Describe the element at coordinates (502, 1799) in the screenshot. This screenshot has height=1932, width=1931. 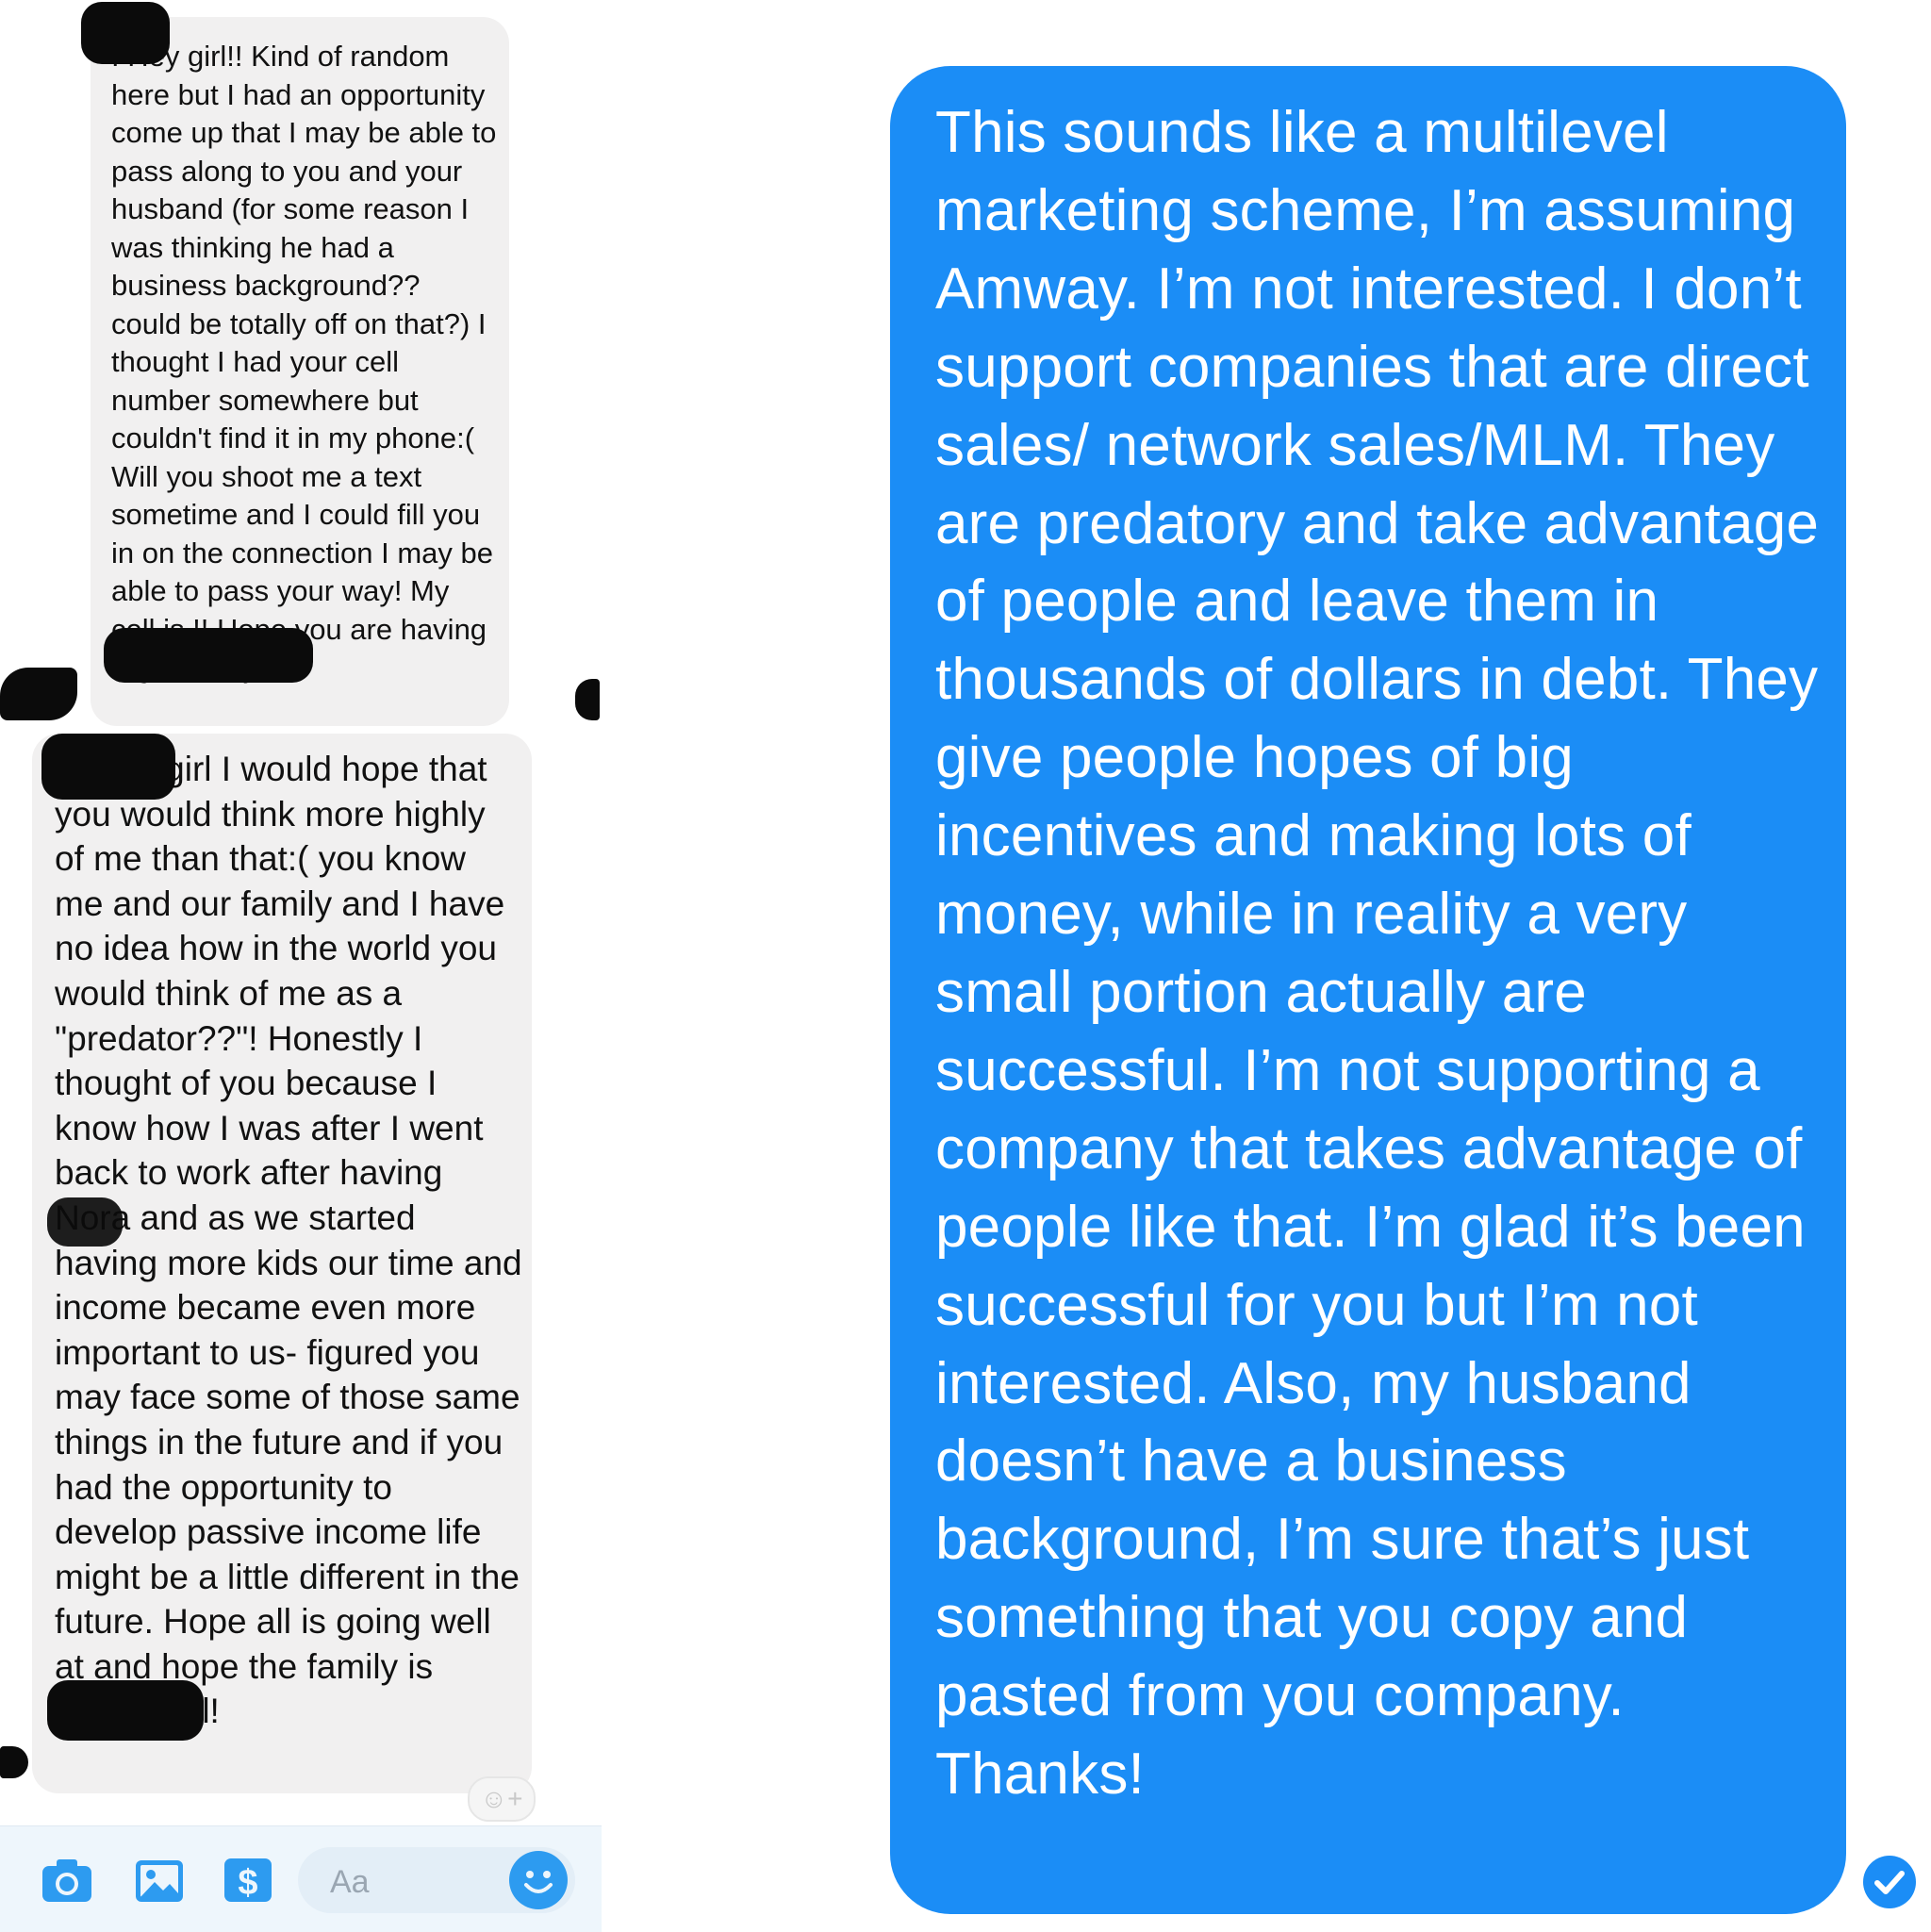
I see `add-reaction-icon: ☺+` at that location.